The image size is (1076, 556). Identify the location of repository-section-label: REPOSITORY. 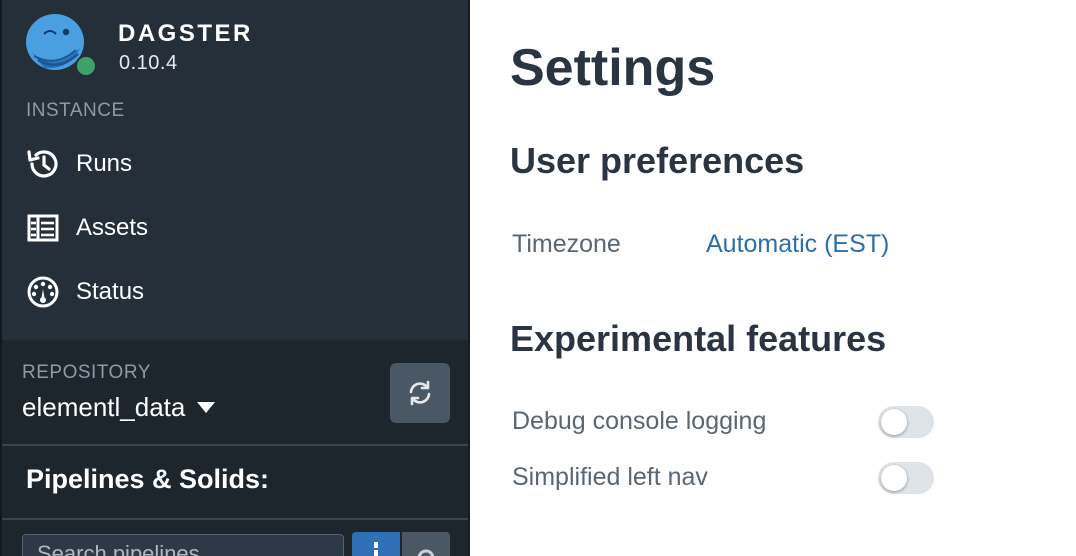
(86, 372).